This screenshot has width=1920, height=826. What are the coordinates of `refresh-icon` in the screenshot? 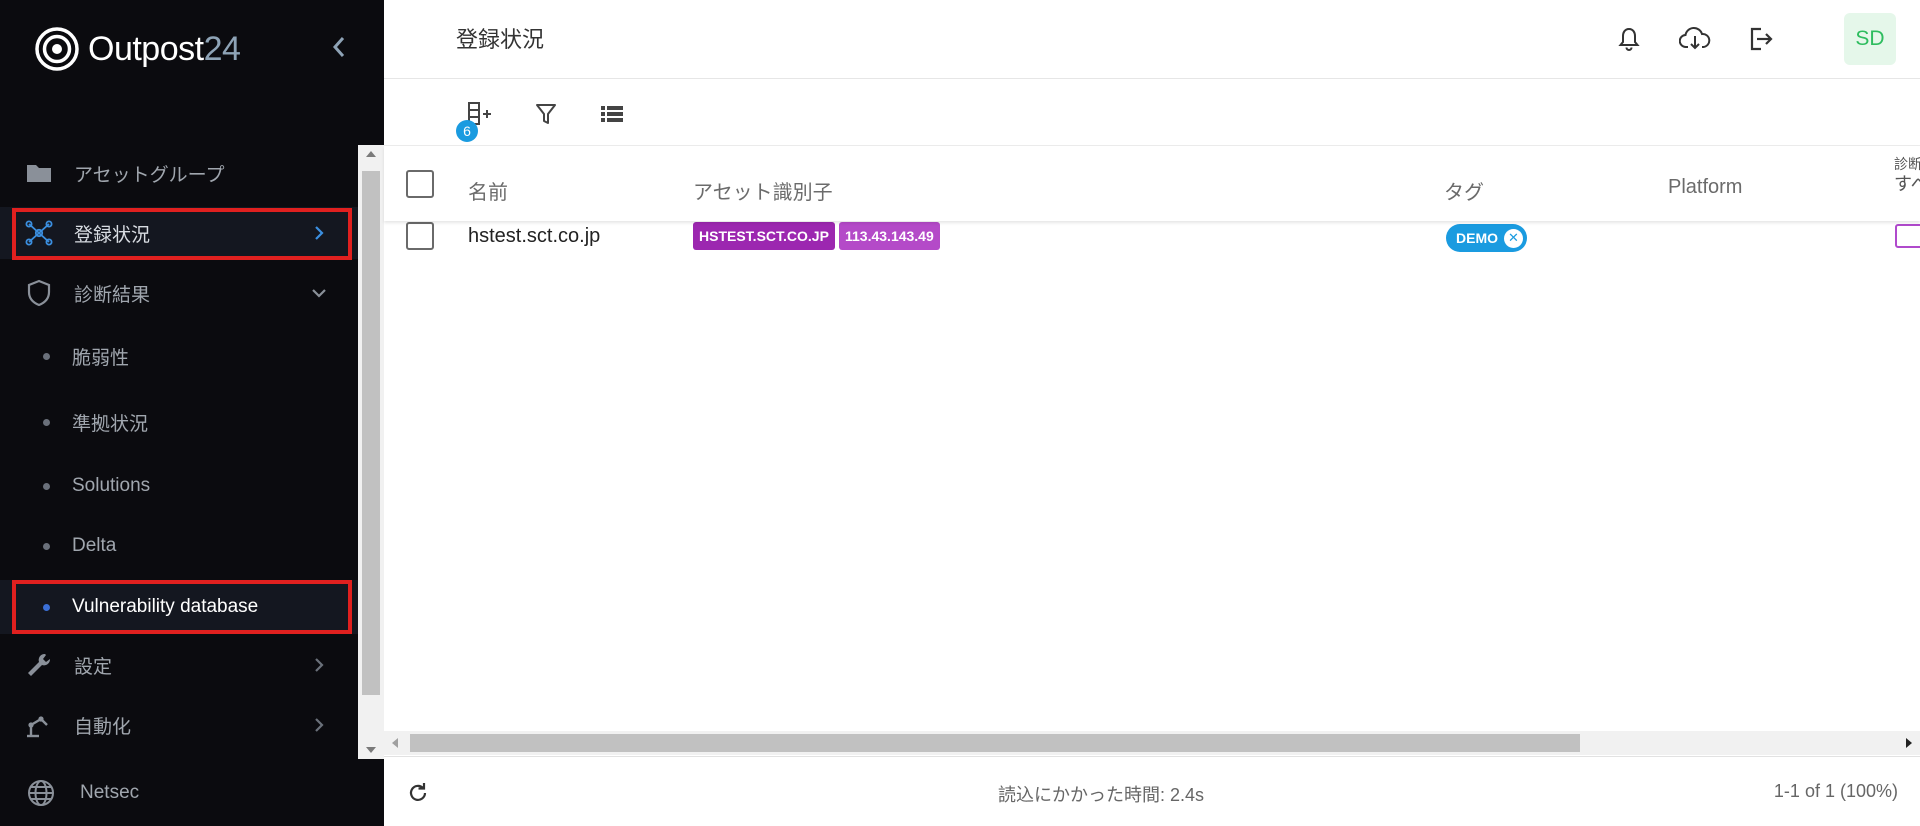 It's located at (418, 792).